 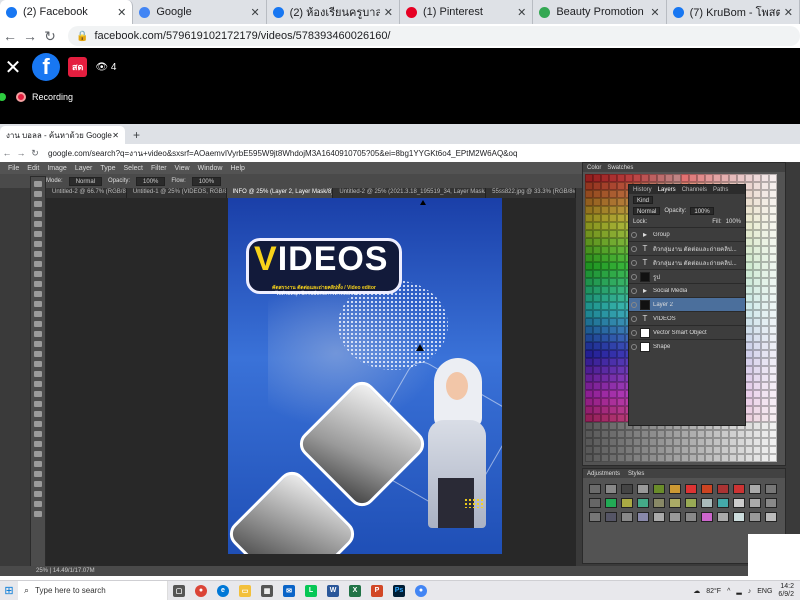 What do you see at coordinates (634, 262) in the screenshot?
I see `visibility-eye-icon` at bounding box center [634, 262].